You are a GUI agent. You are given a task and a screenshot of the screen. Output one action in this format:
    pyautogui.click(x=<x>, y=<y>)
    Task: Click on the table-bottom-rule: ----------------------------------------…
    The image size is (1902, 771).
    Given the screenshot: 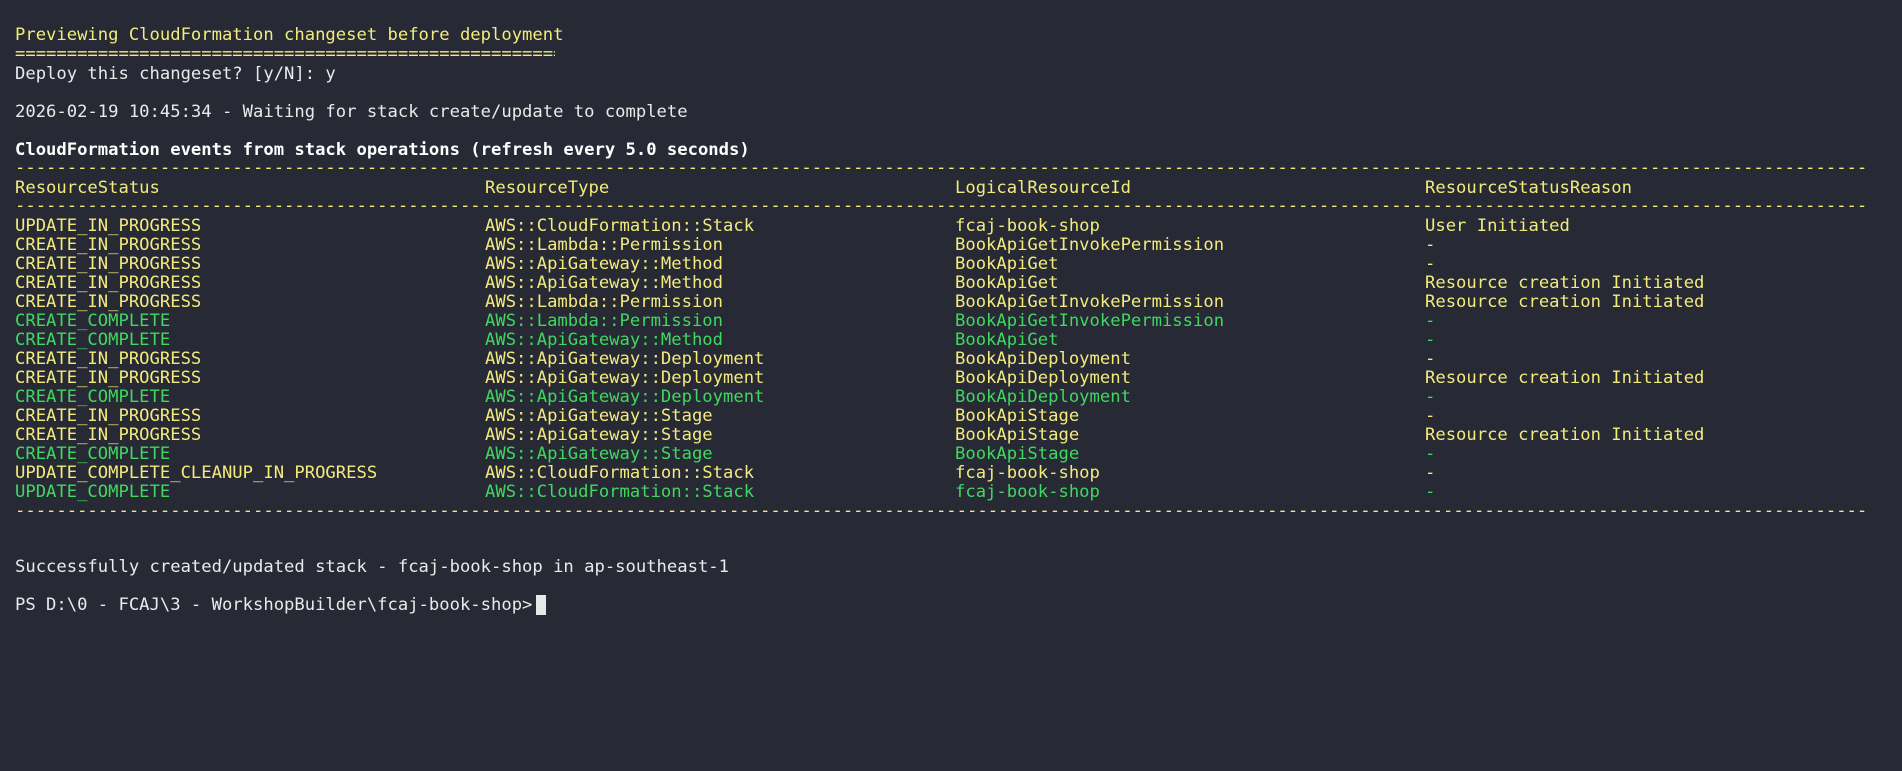 What is the action you would take?
    pyautogui.click(x=940, y=511)
    